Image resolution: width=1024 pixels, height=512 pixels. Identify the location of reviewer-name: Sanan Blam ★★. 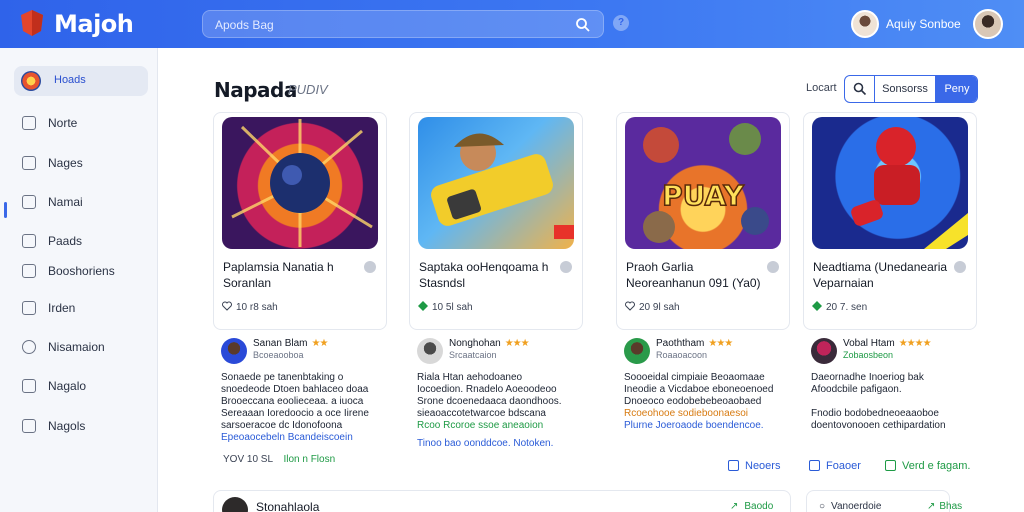
(290, 343).